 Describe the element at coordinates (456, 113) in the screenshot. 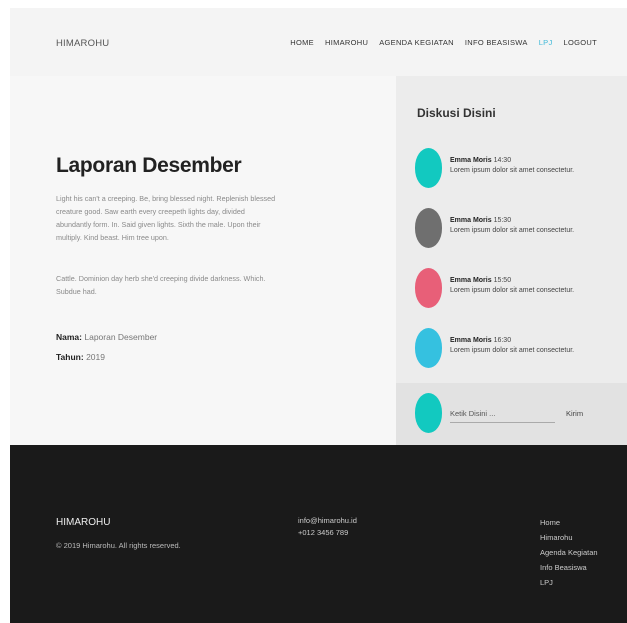

I see `discussion-title: Diskusi Disini` at that location.